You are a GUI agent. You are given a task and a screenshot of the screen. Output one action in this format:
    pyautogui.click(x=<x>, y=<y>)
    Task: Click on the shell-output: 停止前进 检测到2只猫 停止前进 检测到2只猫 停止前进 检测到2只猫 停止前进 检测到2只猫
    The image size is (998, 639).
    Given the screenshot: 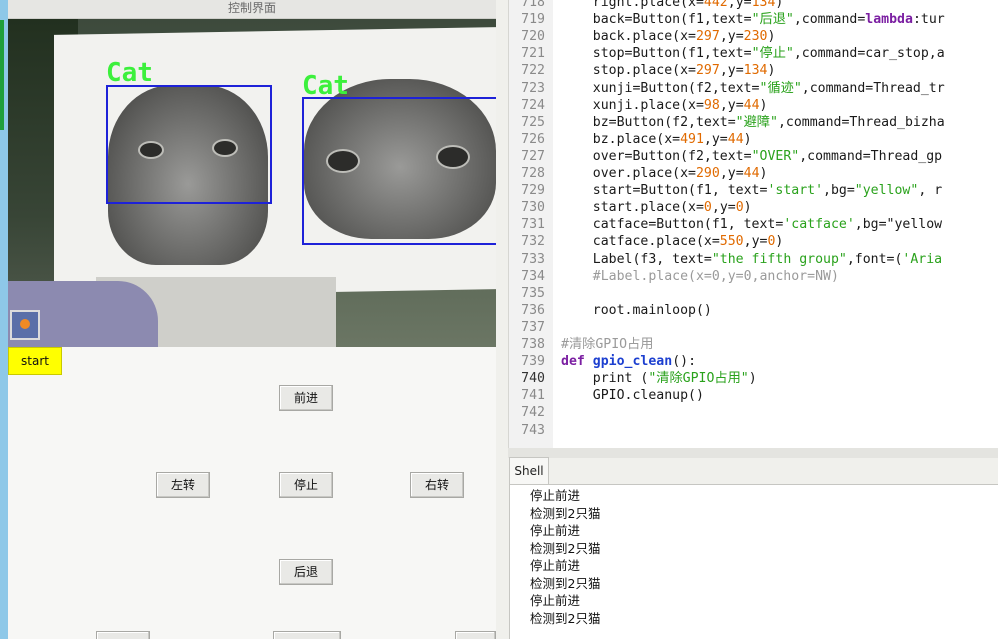 What is the action you would take?
    pyautogui.click(x=753, y=561)
    